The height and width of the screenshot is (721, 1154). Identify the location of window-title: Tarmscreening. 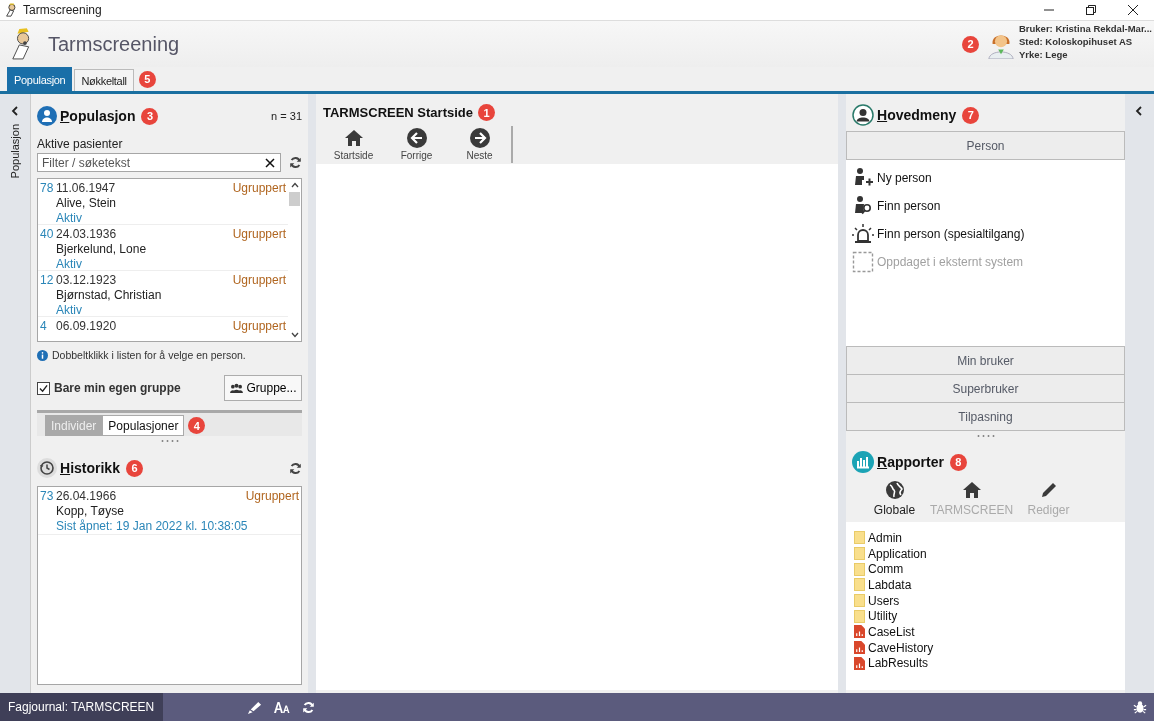
(62, 10).